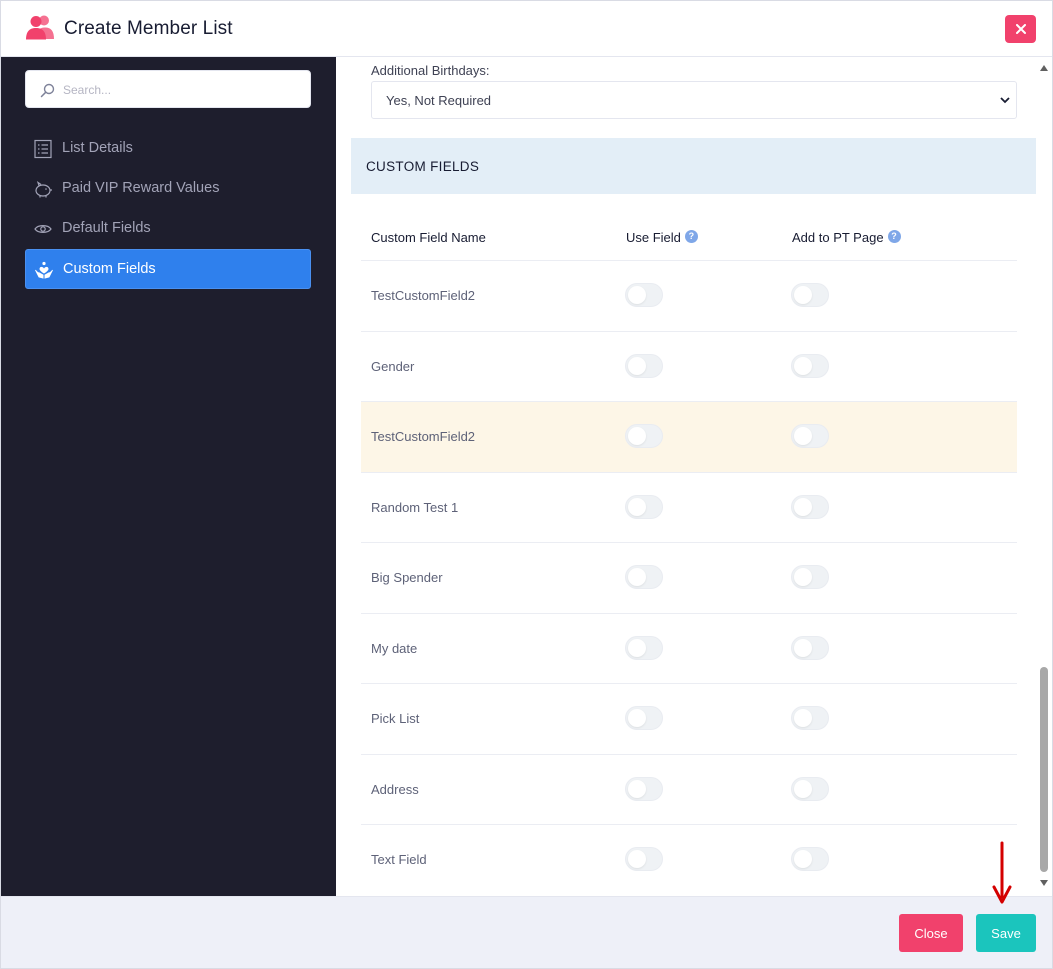 The image size is (1053, 969). What do you see at coordinates (168, 229) in the screenshot?
I see `sidebar-item-default-fields: Default Fields` at bounding box center [168, 229].